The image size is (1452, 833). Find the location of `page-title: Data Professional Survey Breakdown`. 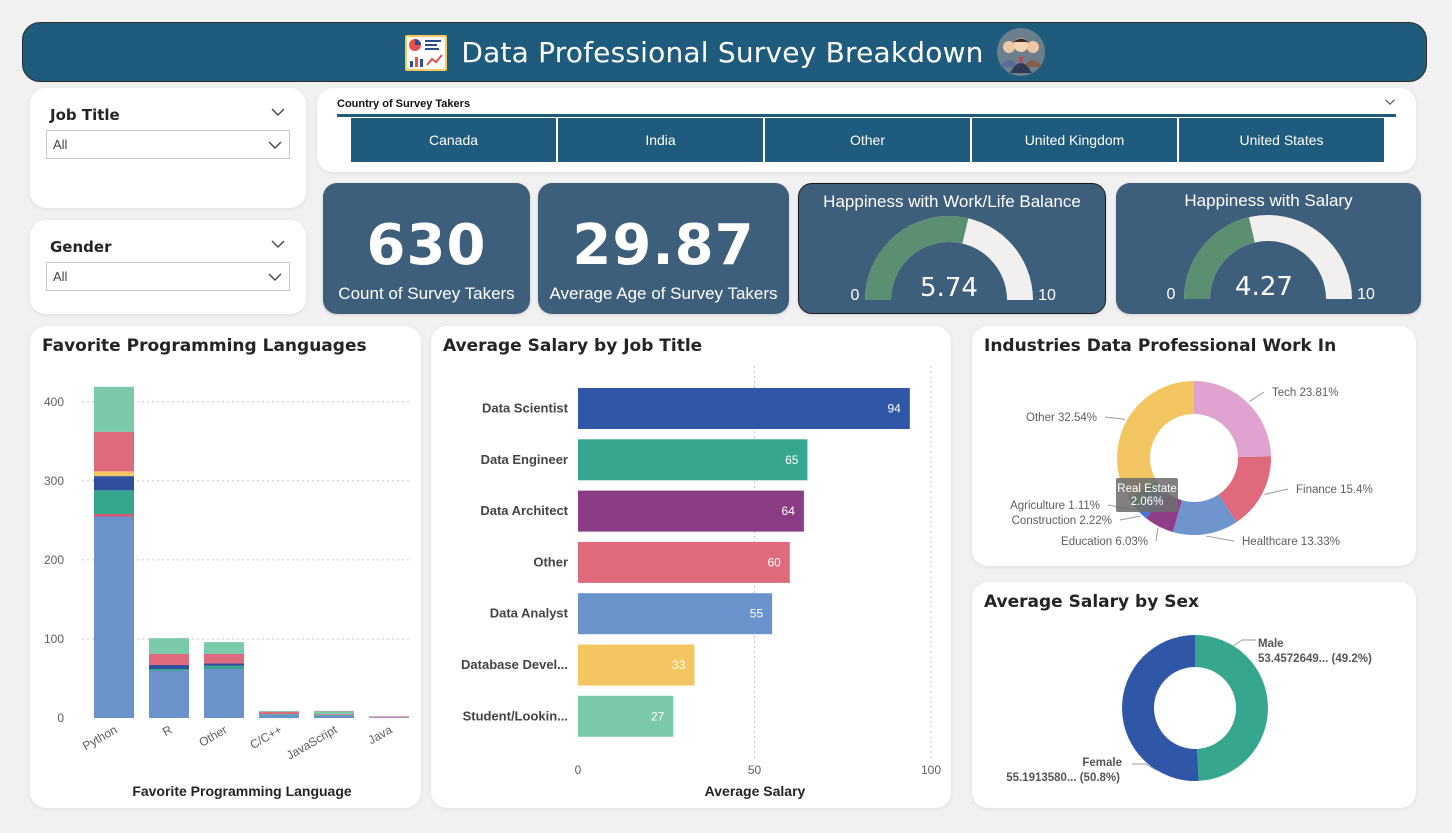

page-title: Data Professional Survey Breakdown is located at coordinates (722, 52).